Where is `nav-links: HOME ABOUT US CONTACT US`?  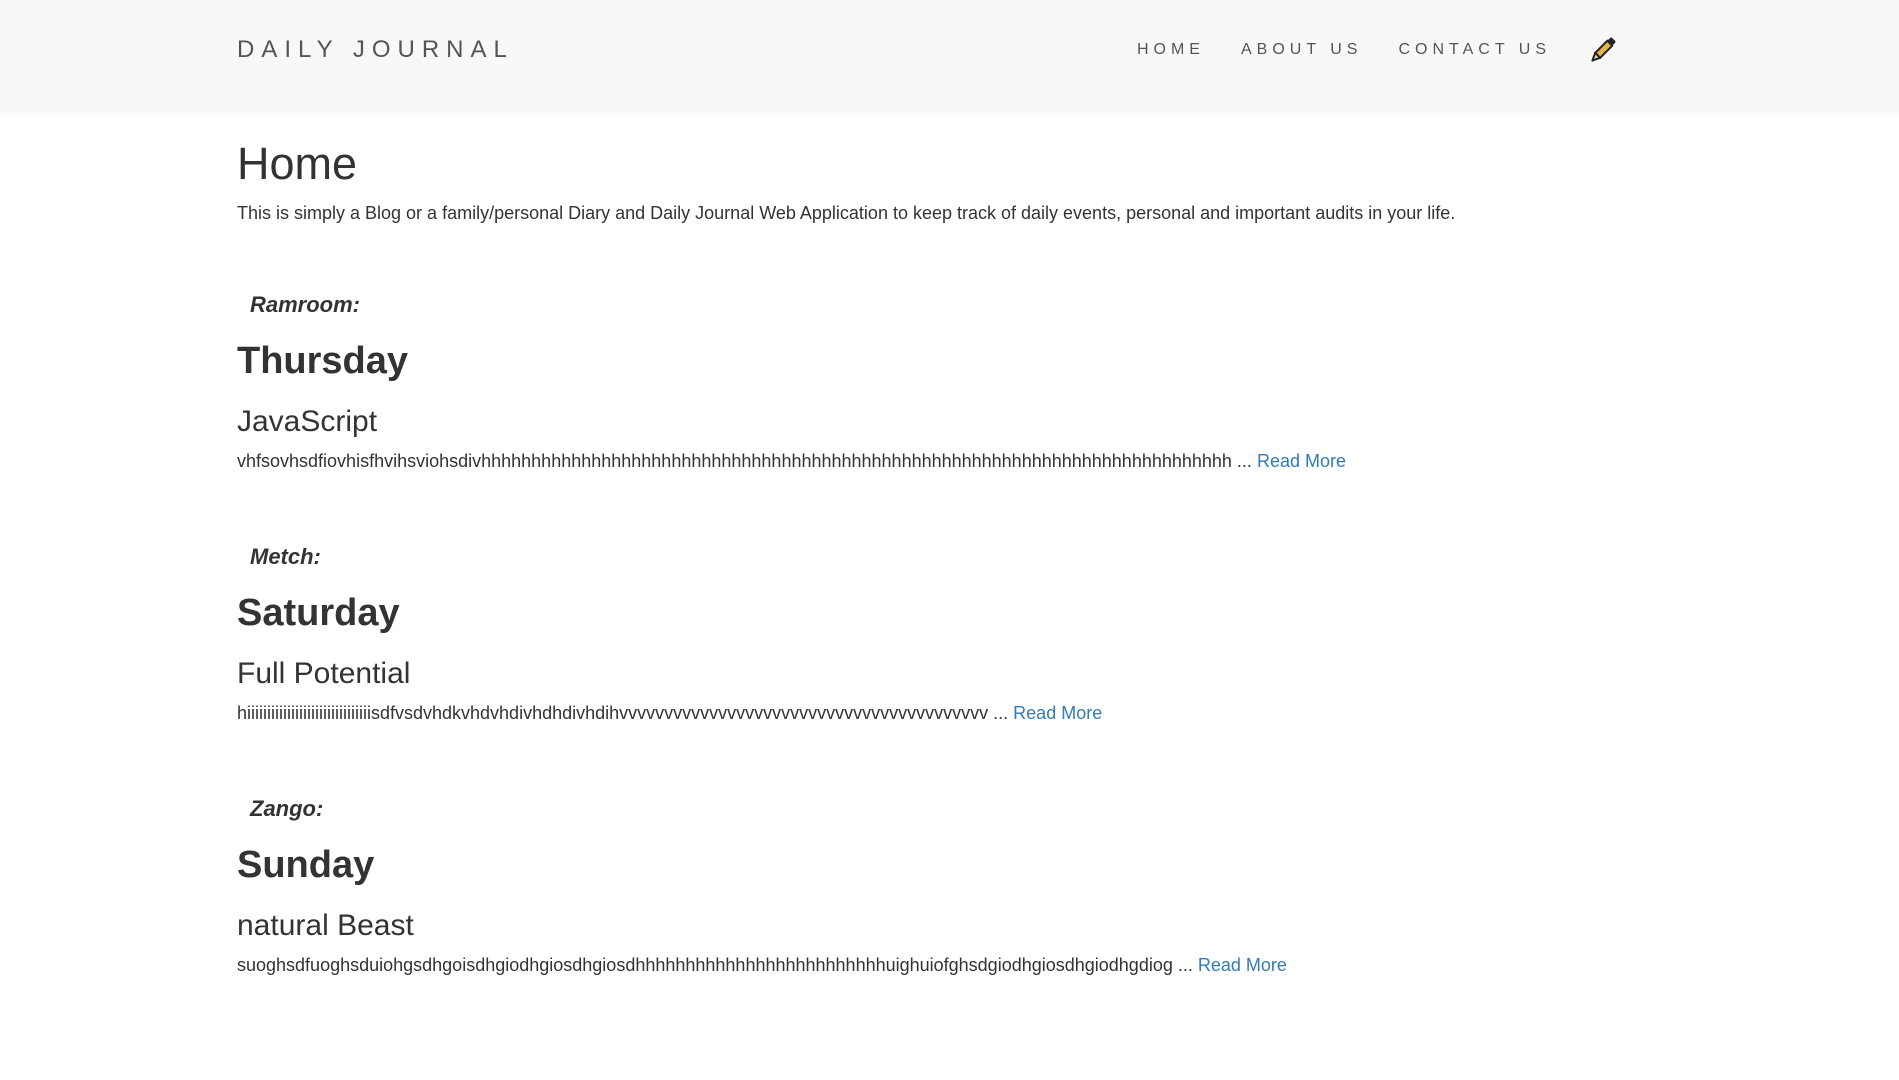 nav-links: HOME ABOUT US CONTACT US is located at coordinates (1360, 50).